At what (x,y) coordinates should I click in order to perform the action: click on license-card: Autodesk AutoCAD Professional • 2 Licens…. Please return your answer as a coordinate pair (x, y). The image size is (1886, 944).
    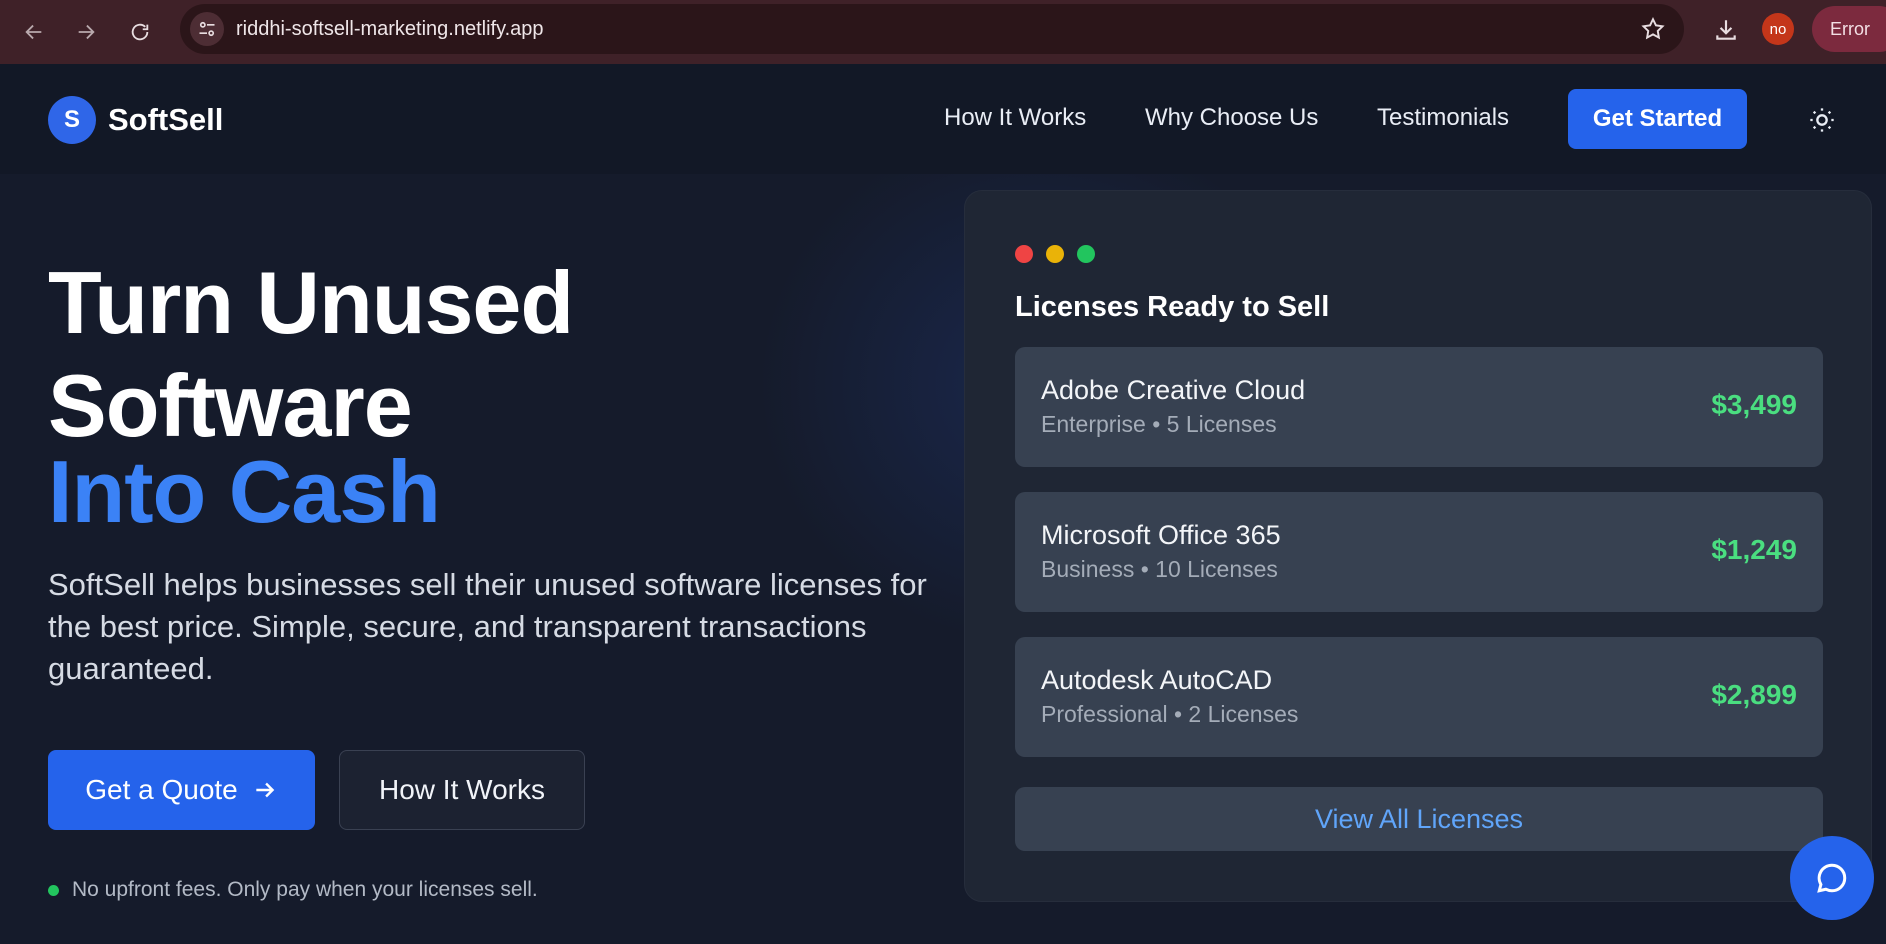
    Looking at the image, I should click on (1419, 697).